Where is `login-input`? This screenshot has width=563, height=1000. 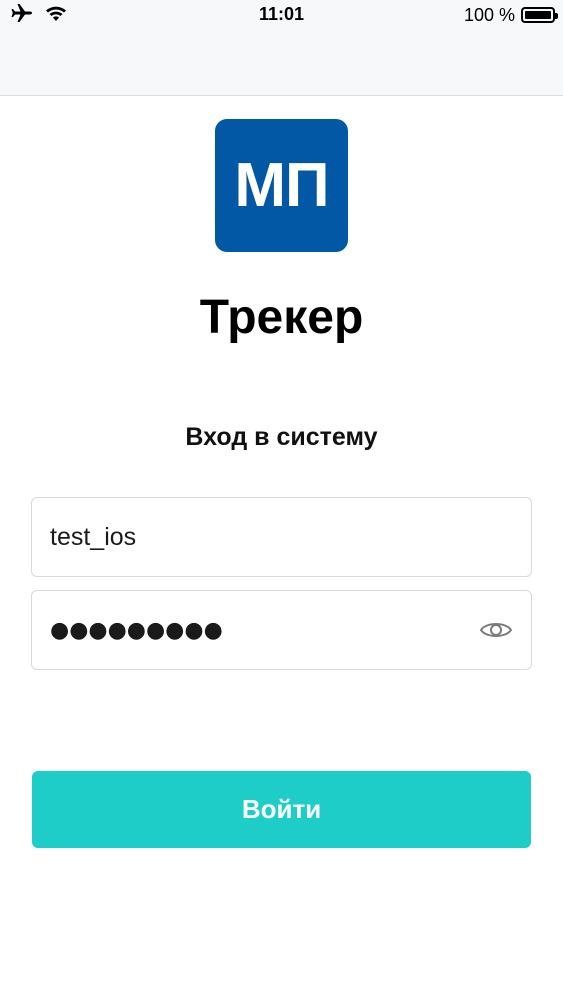
login-input is located at coordinates (281, 537).